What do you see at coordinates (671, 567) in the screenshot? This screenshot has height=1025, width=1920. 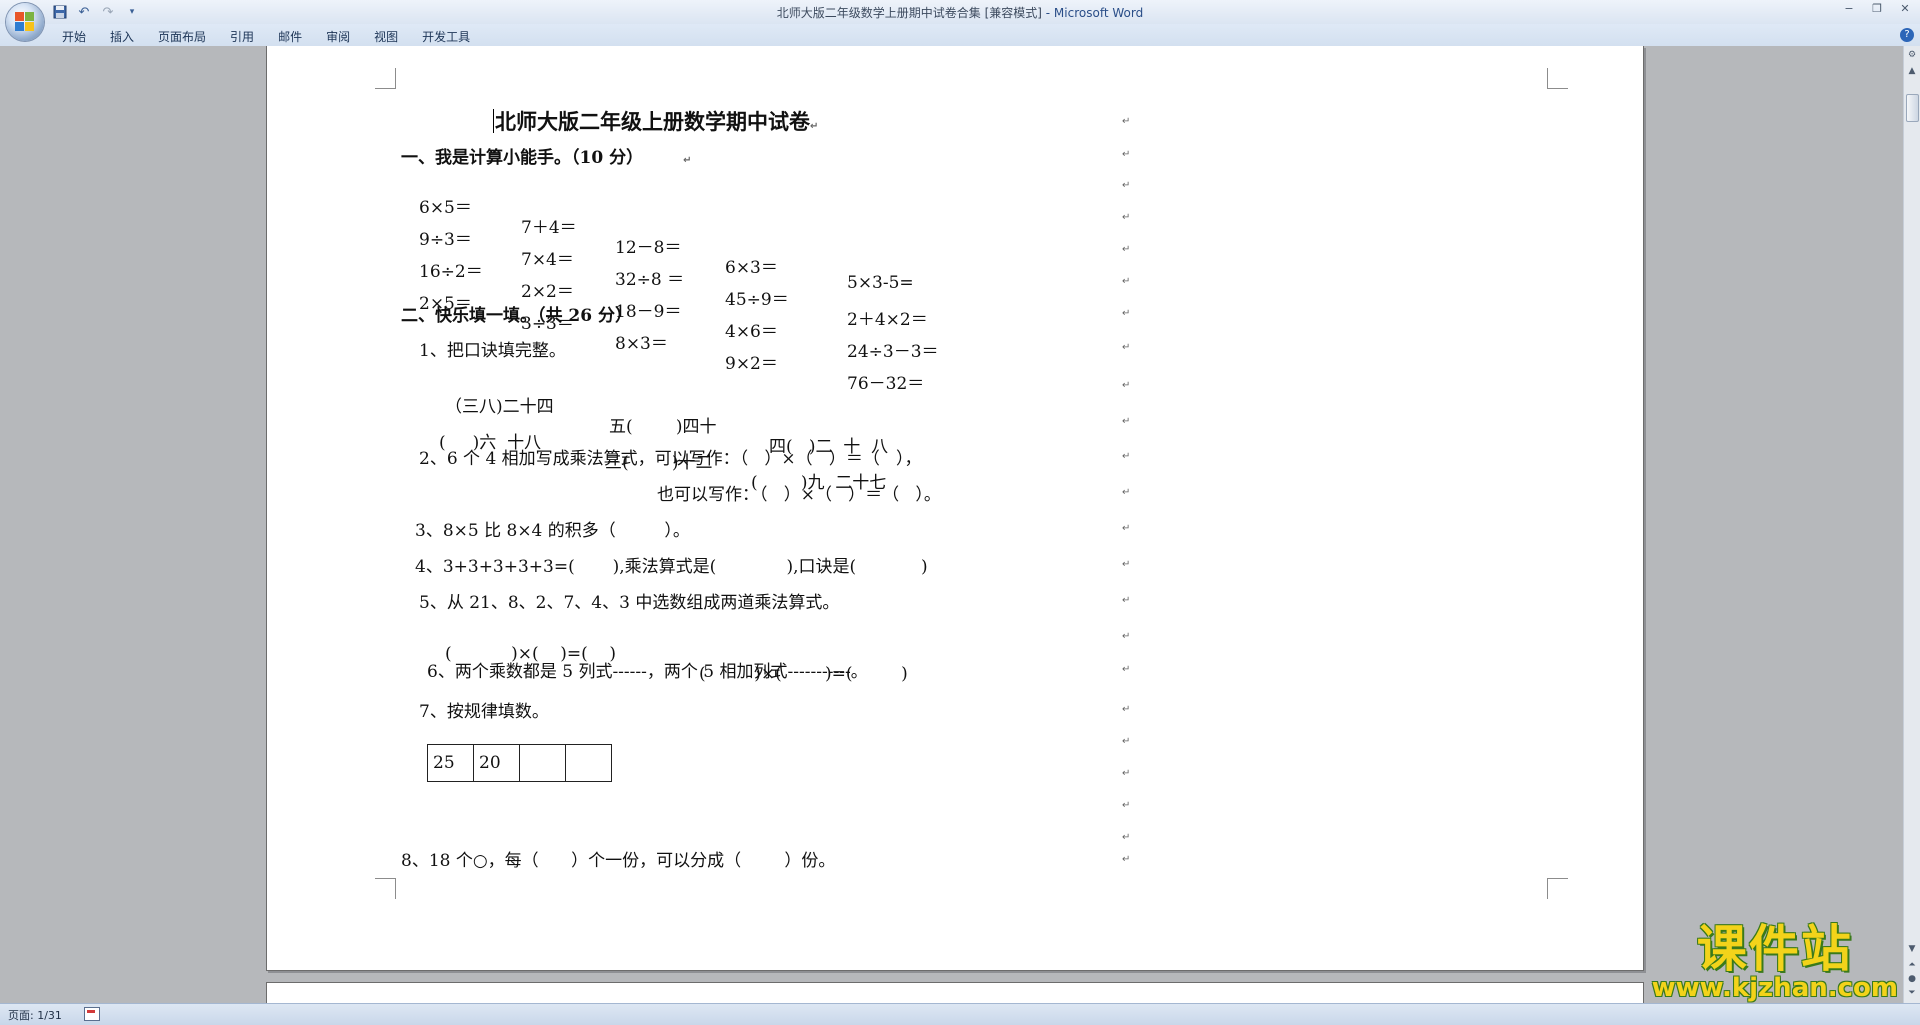 I see `question-4: 4、3+3+3+3+3=( ),乘法算式是( ),口诀是( )` at bounding box center [671, 567].